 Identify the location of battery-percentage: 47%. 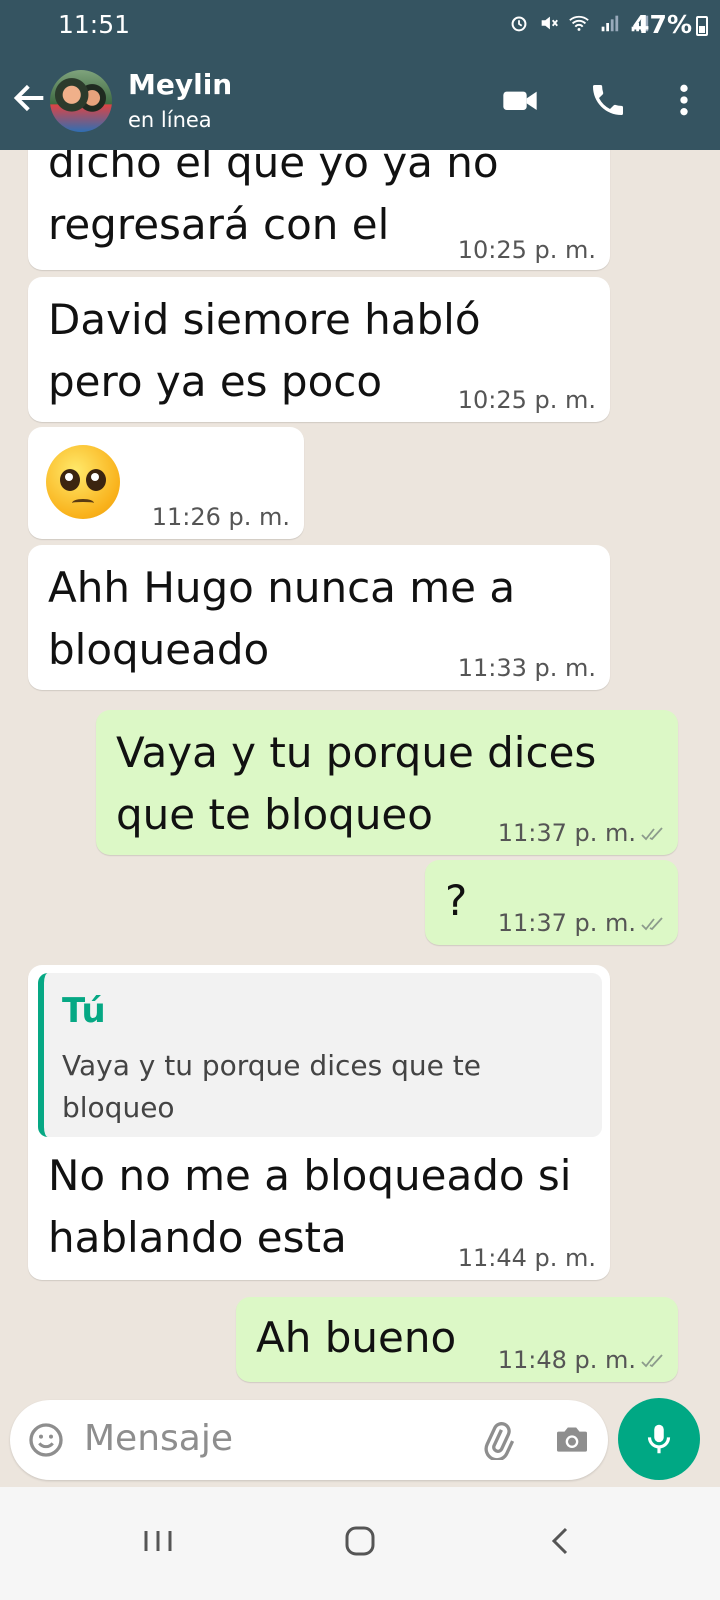
(662, 24).